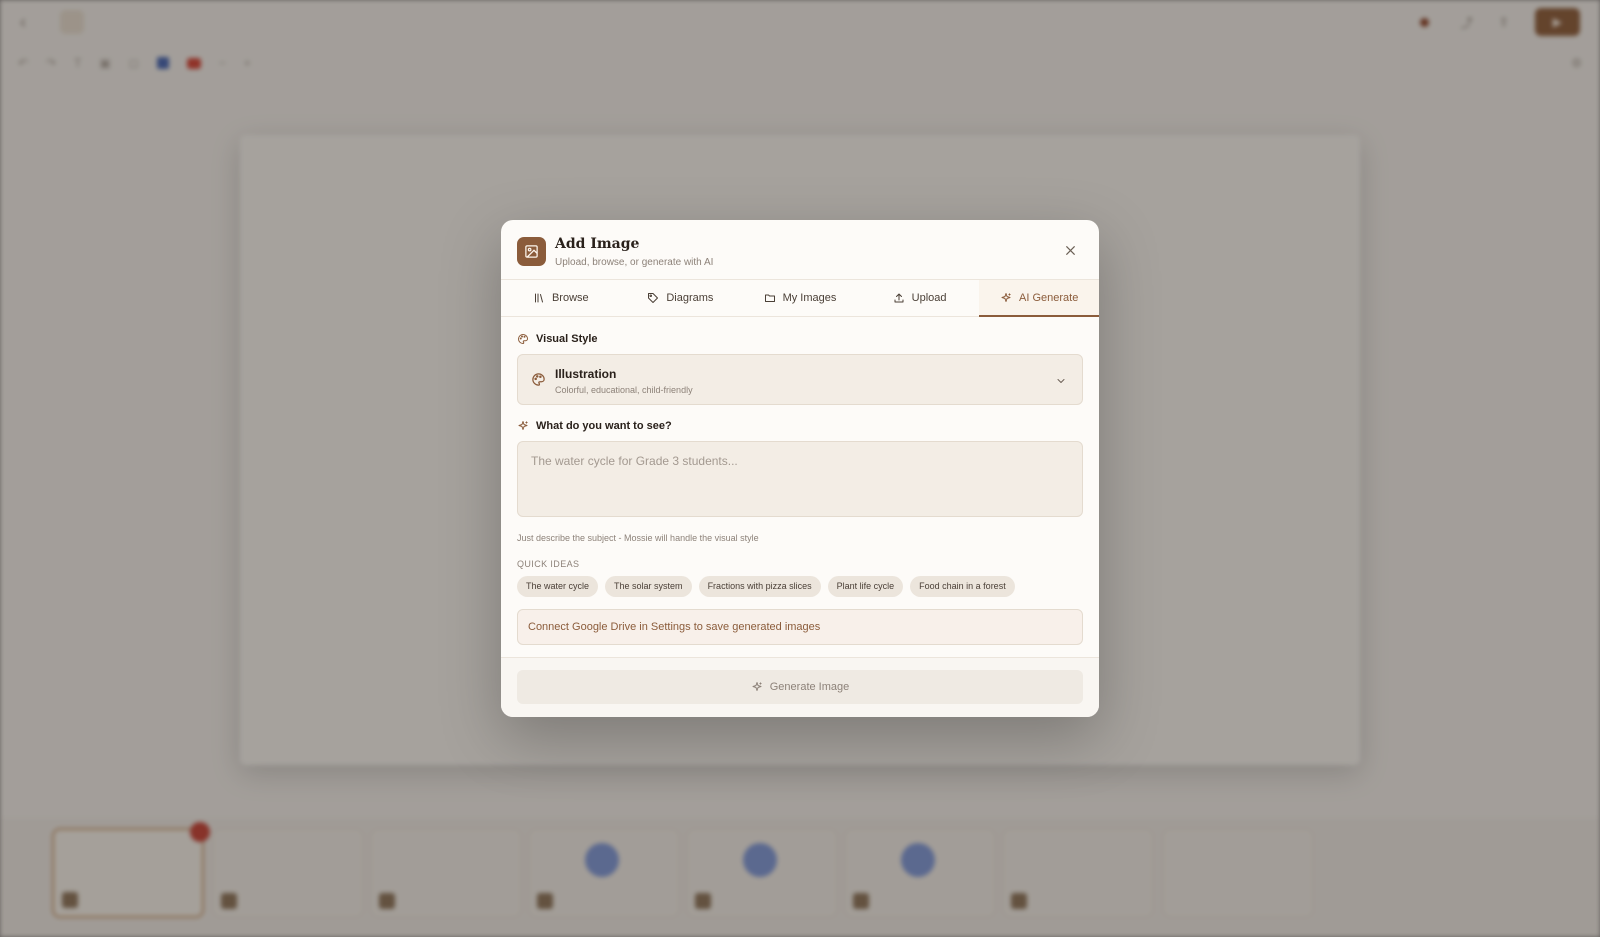 This screenshot has height=937, width=1600. I want to click on modal-footer: Generate Image, so click(800, 687).